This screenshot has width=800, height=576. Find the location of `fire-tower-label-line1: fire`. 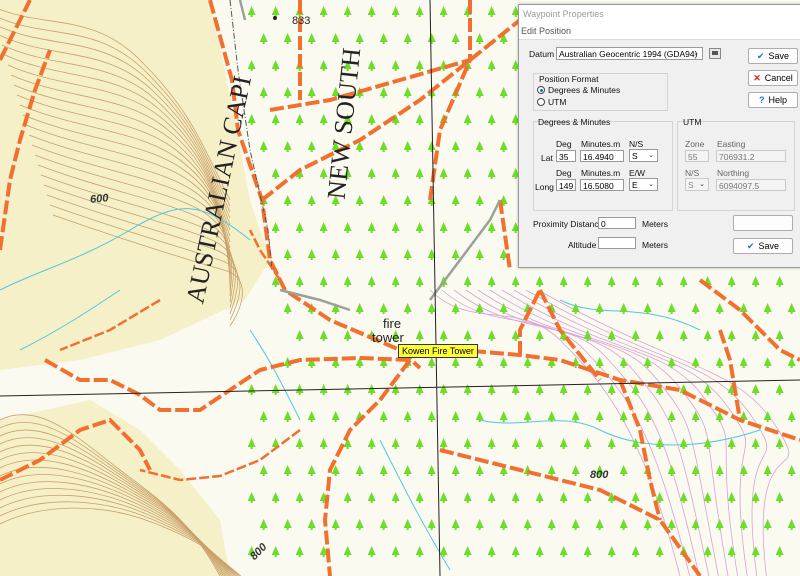

fire-tower-label-line1: fire is located at coordinates (392, 323).